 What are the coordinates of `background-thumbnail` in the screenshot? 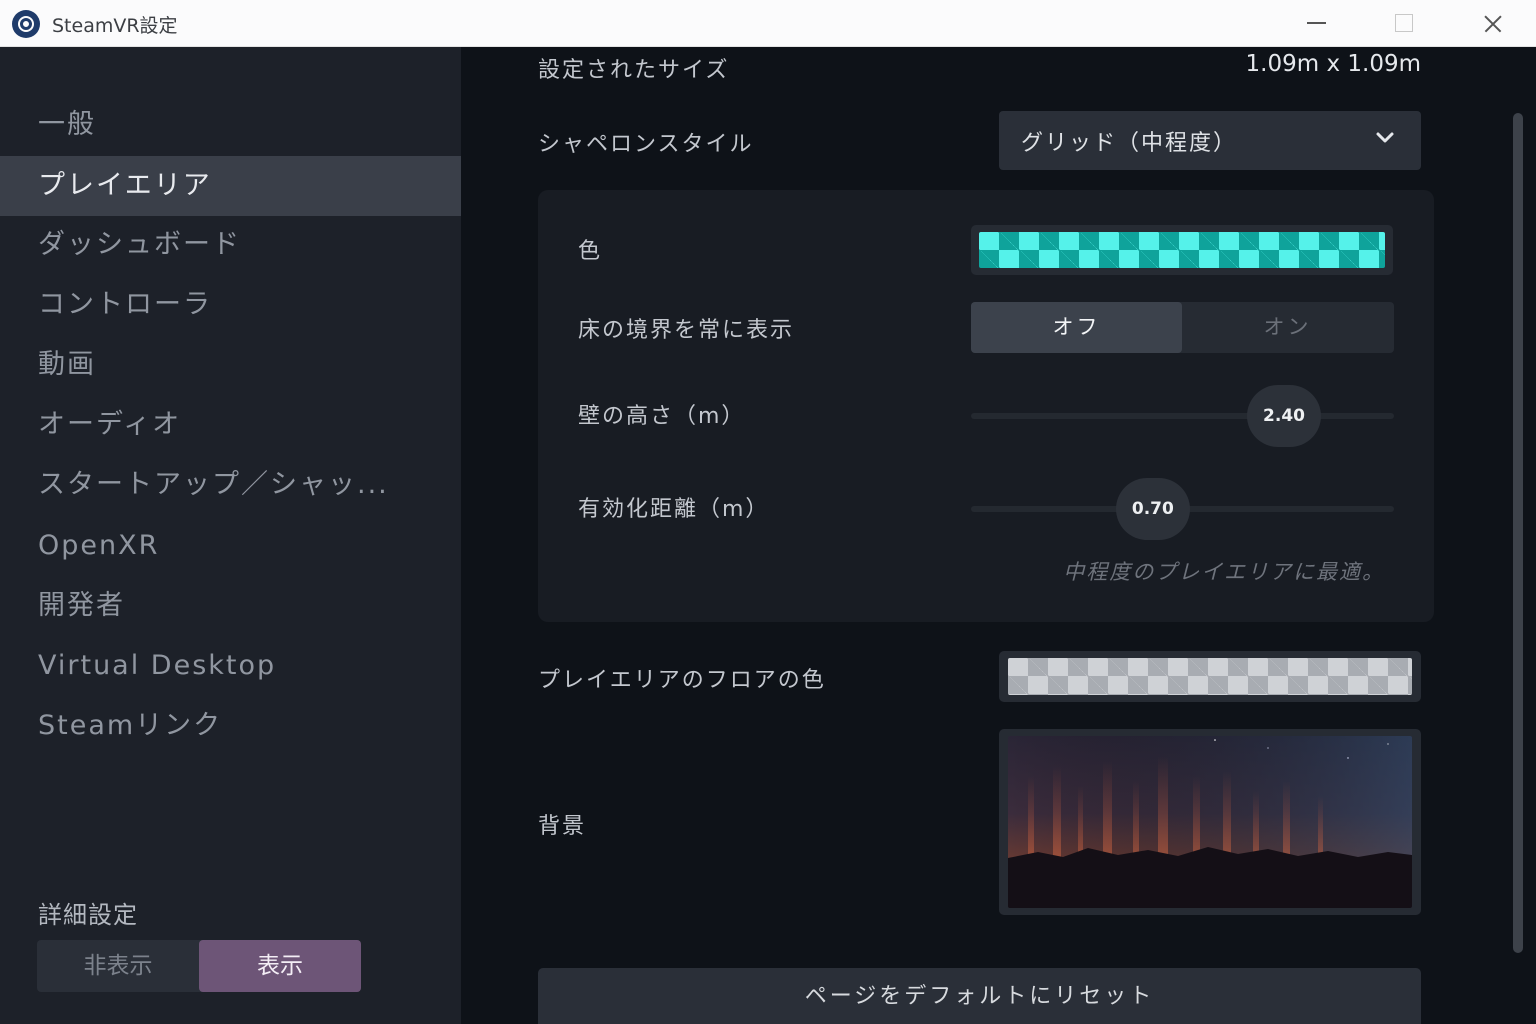 It's located at (1210, 822).